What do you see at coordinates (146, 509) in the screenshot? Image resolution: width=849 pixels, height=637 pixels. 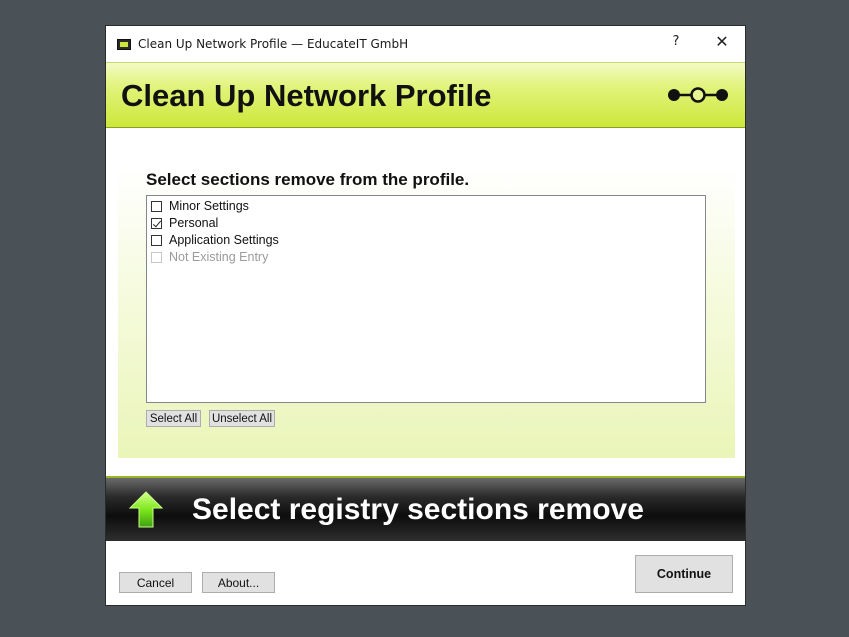 I see `up-arrow-icon` at bounding box center [146, 509].